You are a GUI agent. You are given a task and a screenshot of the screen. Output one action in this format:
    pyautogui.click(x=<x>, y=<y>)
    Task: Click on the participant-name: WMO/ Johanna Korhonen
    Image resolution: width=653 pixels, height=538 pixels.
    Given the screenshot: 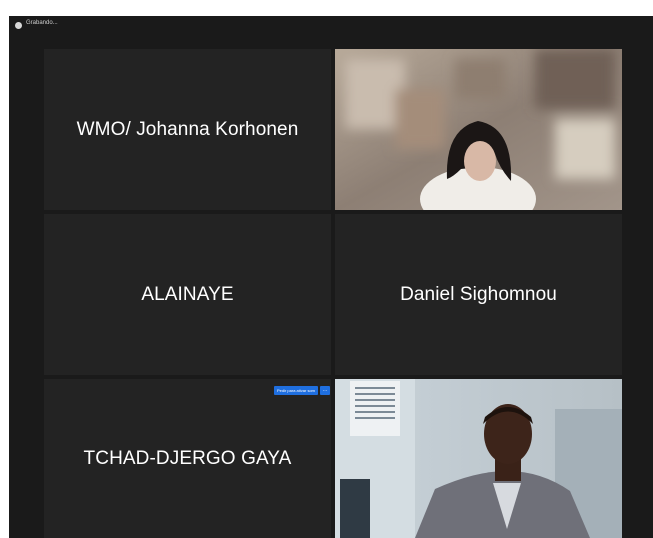 What is the action you would take?
    pyautogui.click(x=187, y=129)
    